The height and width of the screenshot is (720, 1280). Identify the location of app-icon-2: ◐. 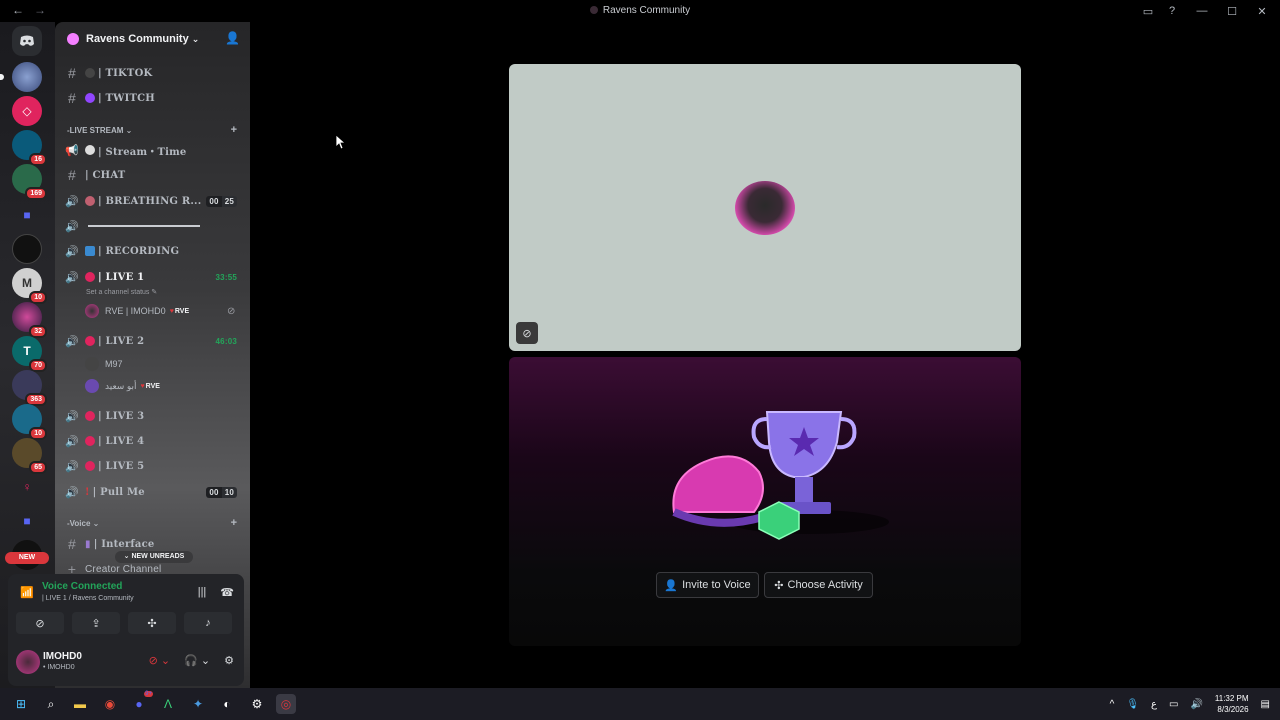
(227, 704).